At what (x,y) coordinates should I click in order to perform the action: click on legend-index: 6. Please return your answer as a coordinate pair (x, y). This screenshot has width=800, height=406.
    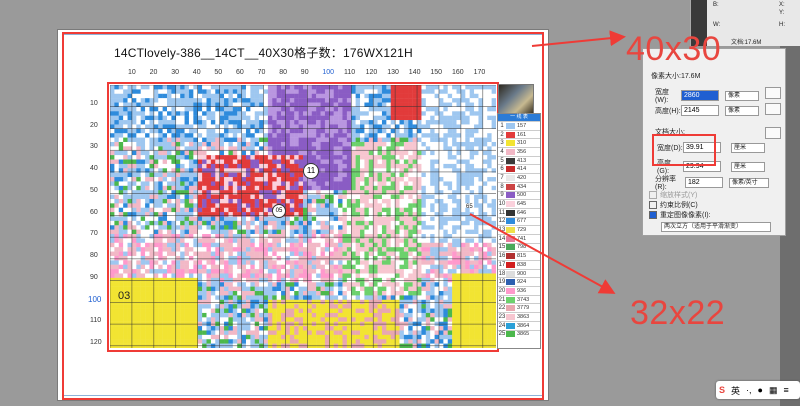
    Looking at the image, I should click on (502, 169).